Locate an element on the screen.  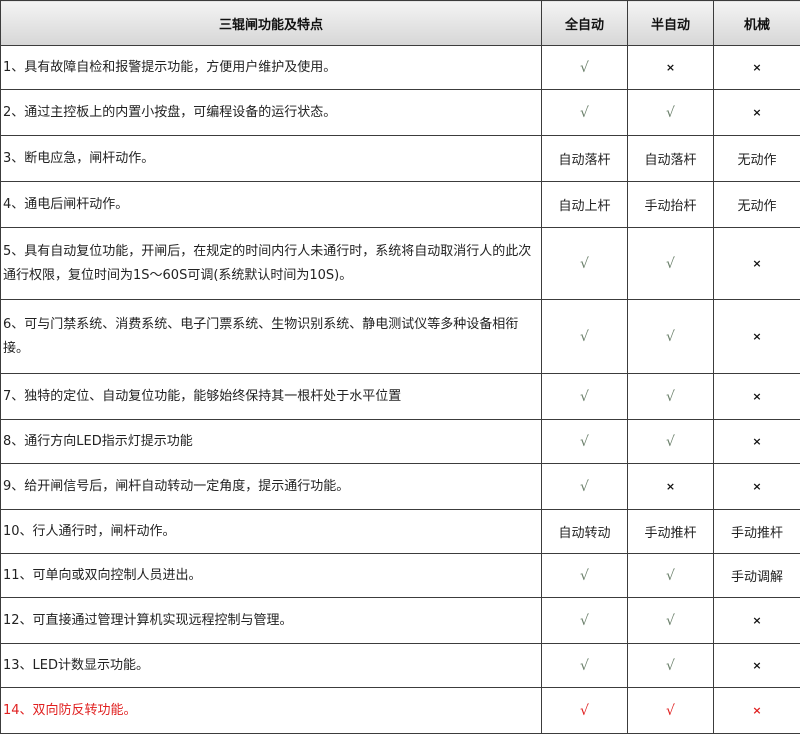
table-row: 12、可直接通过管理计算机实现远程控制与管理。 √ √ × is located at coordinates (400, 620).